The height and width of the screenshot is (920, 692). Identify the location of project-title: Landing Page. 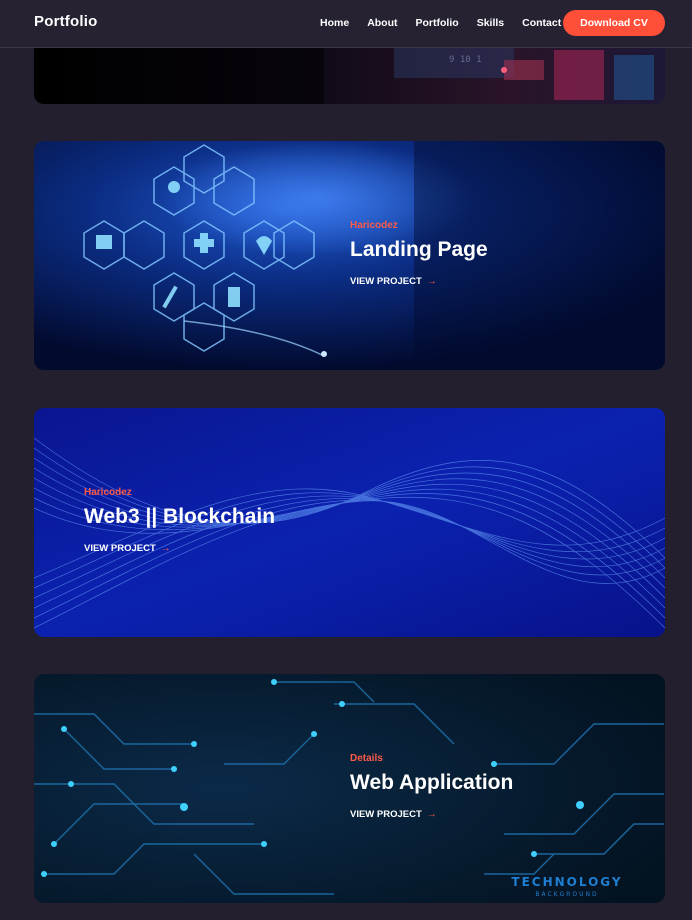
(419, 249).